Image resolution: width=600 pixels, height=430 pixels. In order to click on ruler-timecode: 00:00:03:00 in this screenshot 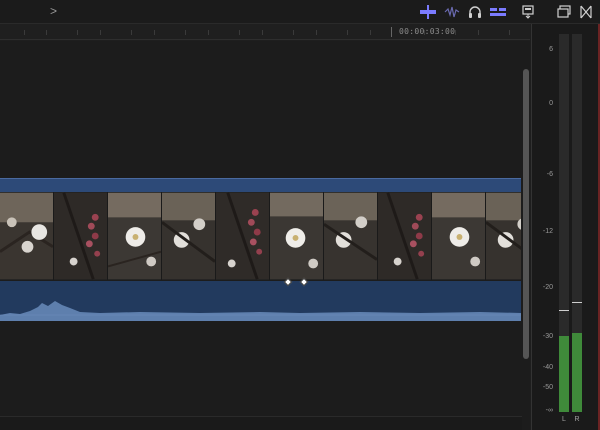, I will do `click(427, 31)`.